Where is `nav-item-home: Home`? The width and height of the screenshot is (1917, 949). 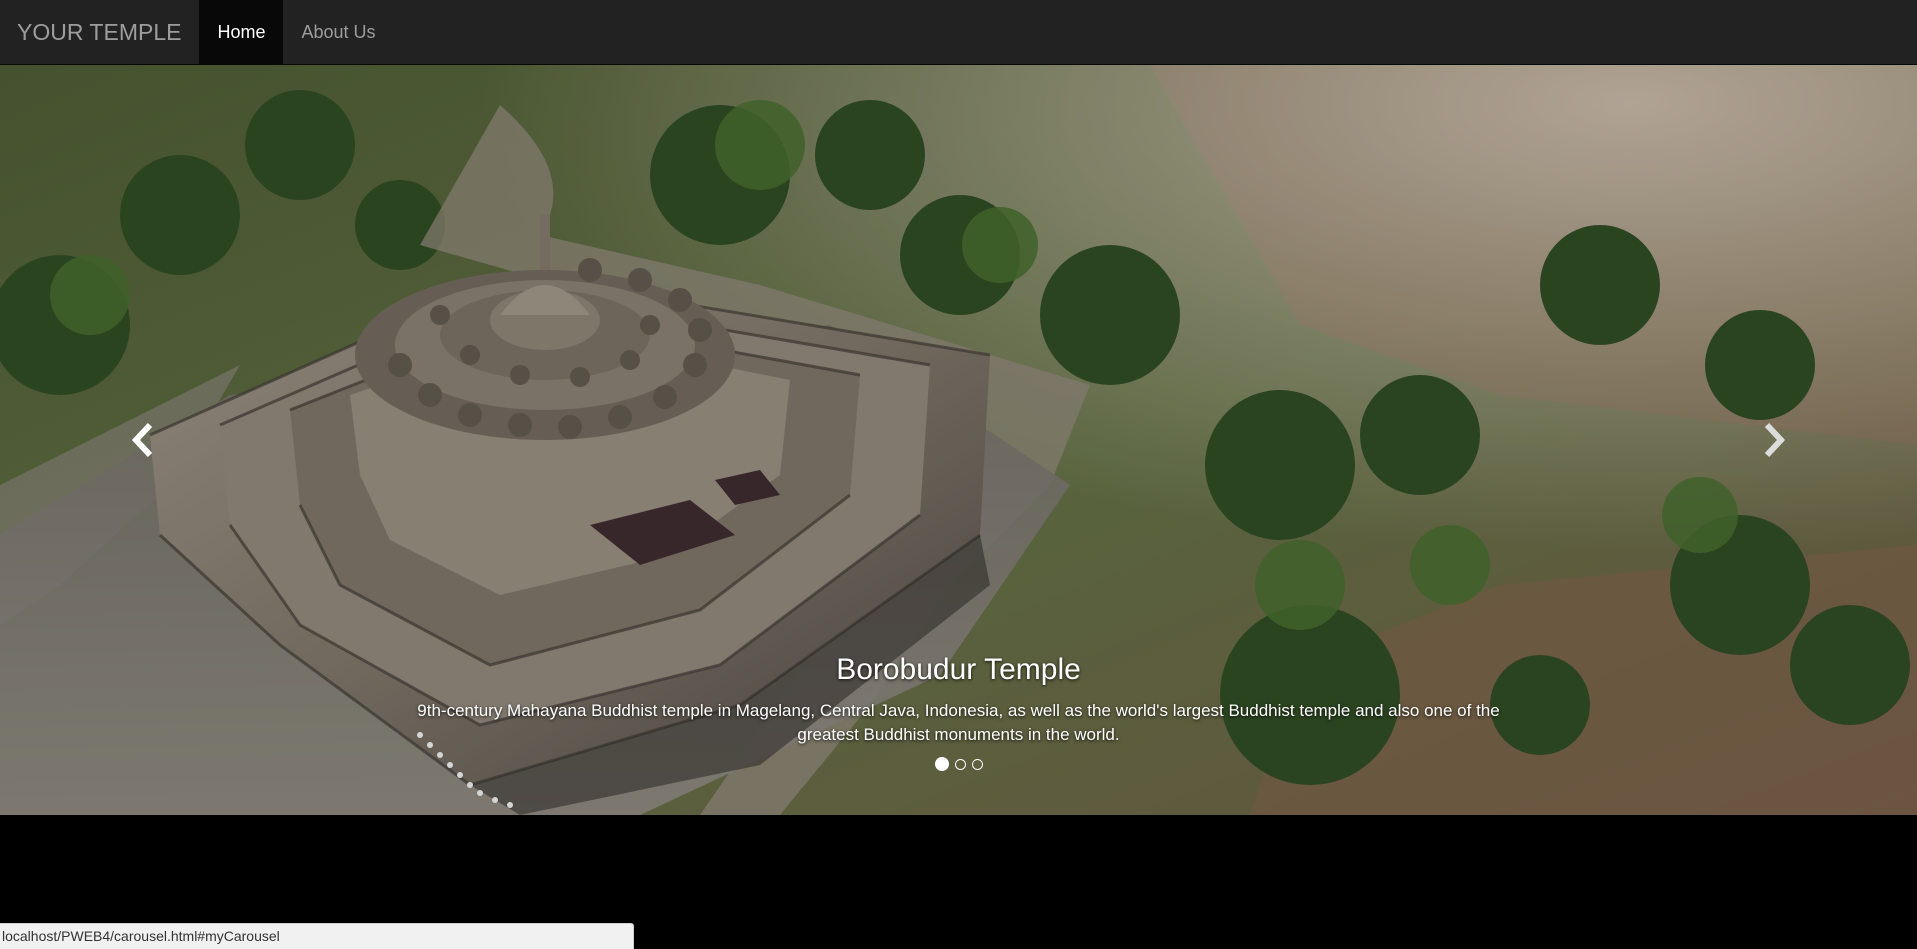
nav-item-home: Home is located at coordinates (241, 32).